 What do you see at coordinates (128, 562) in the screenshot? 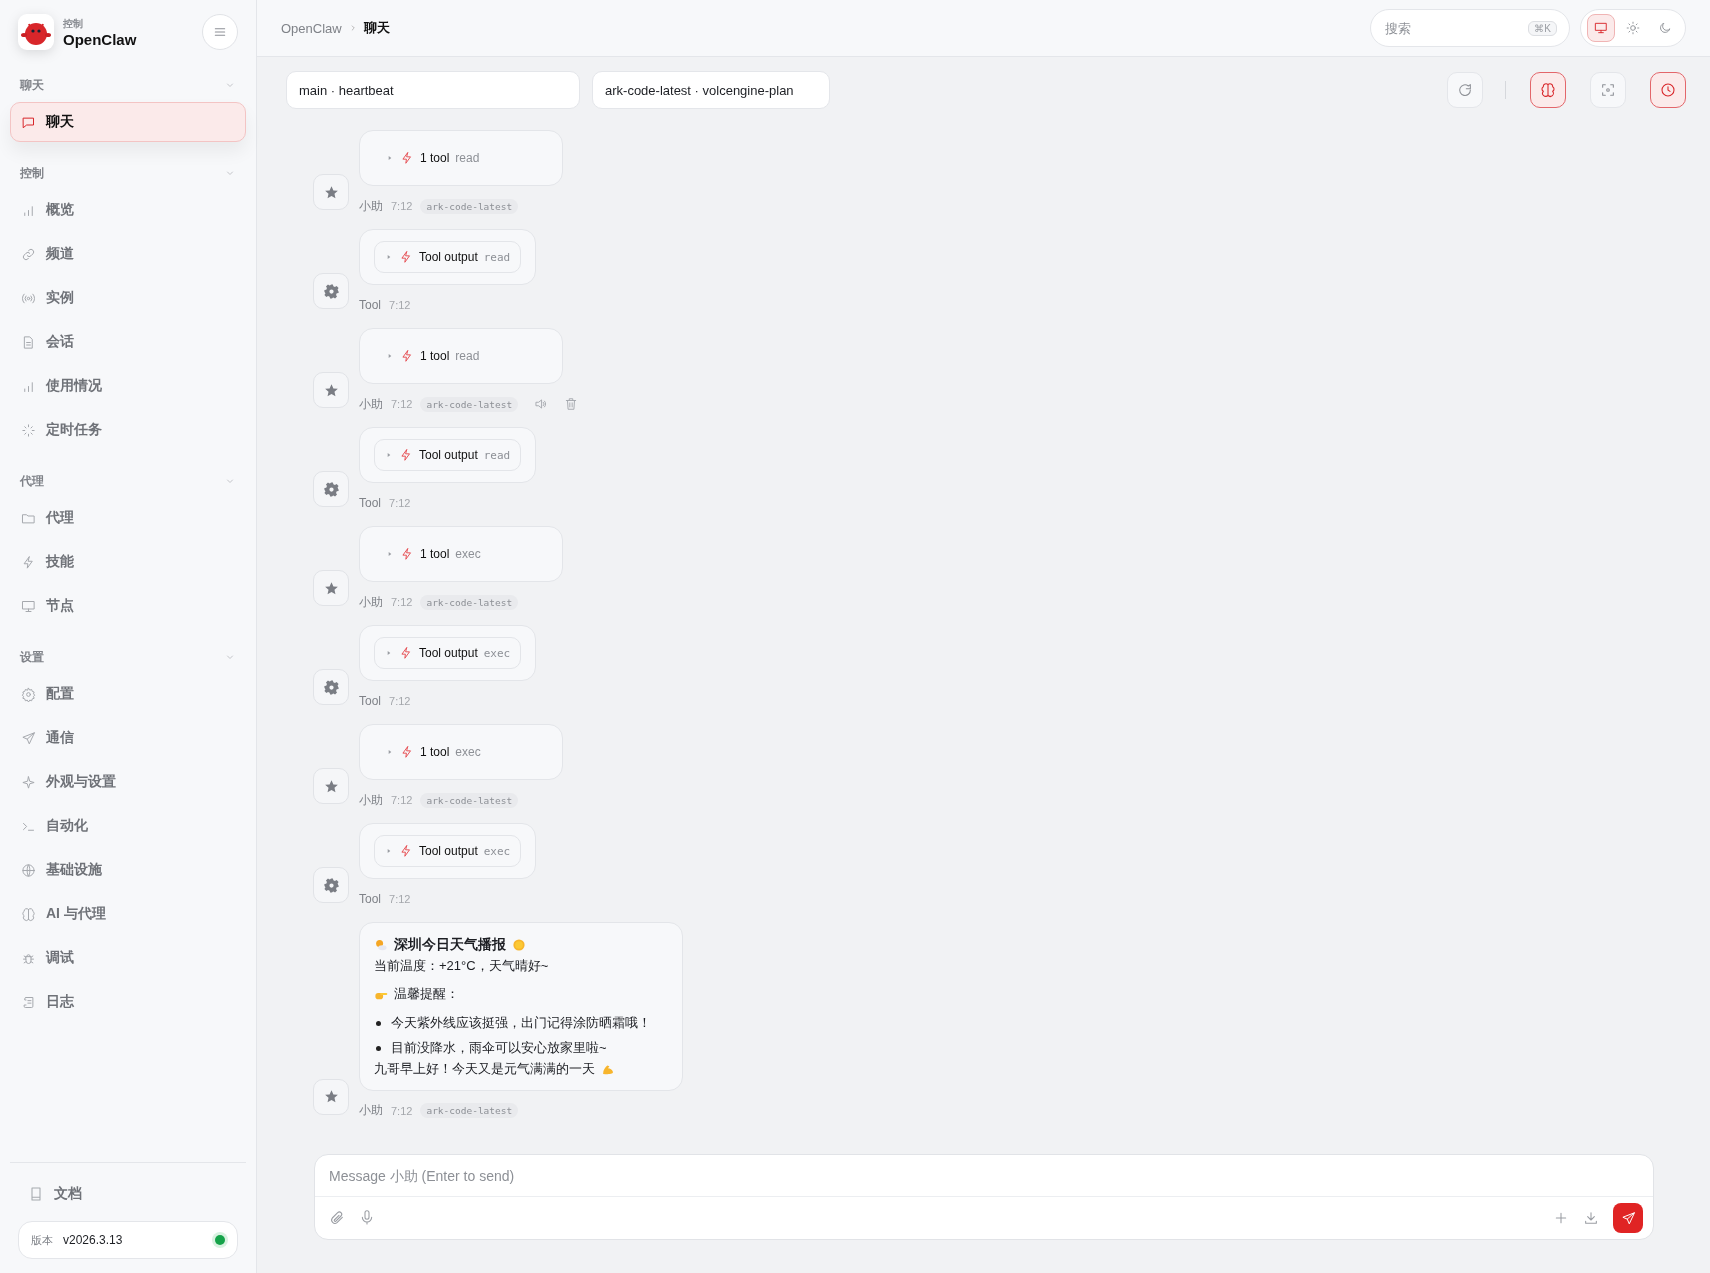
I see `sidebar-item: 技能` at bounding box center [128, 562].